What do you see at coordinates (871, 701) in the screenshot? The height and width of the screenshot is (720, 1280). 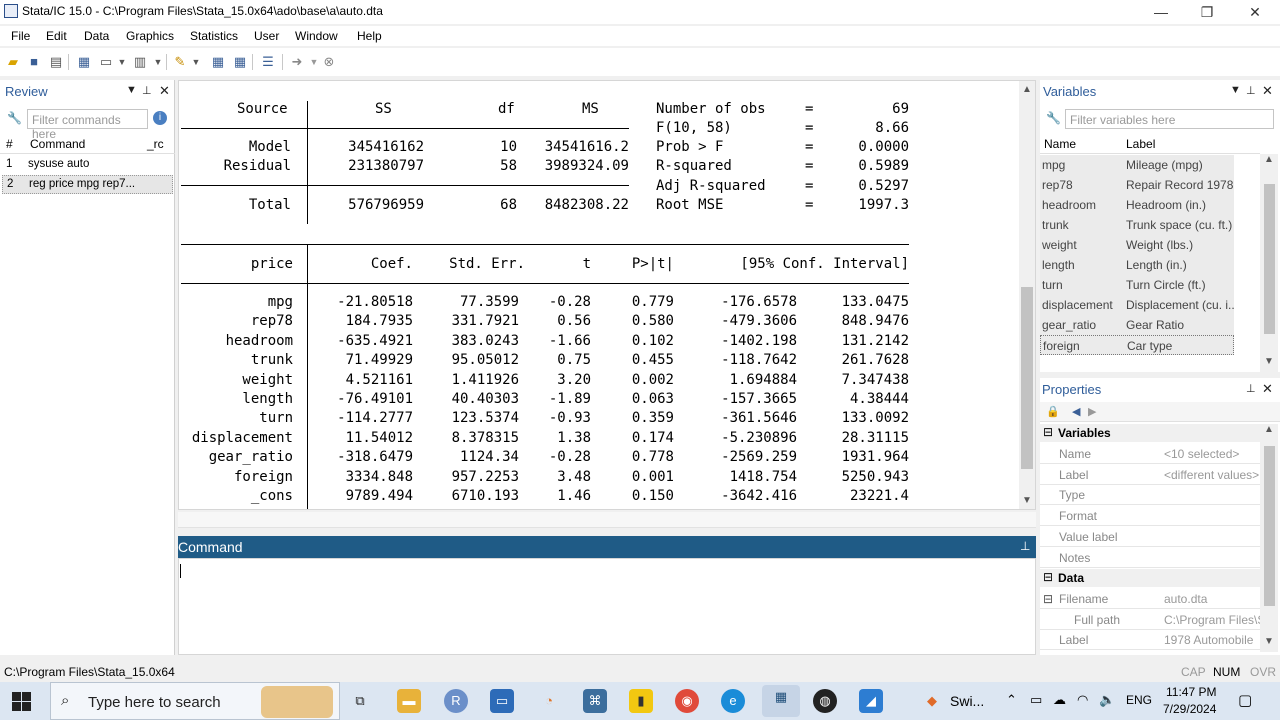 I see `app-icon: ◢` at bounding box center [871, 701].